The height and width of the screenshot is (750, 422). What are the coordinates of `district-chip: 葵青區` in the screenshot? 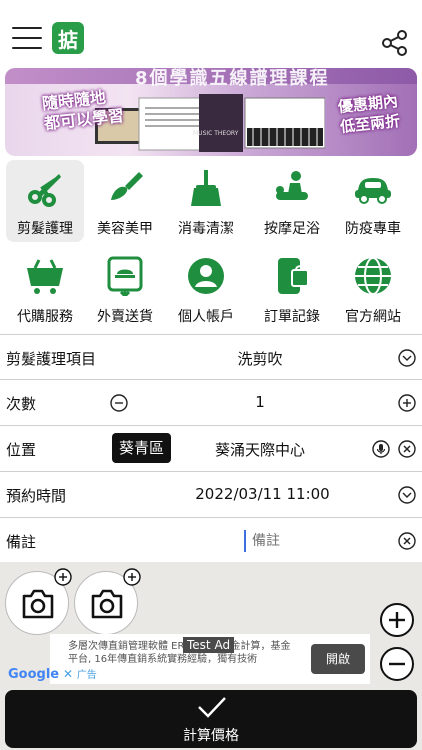 It's located at (142, 448).